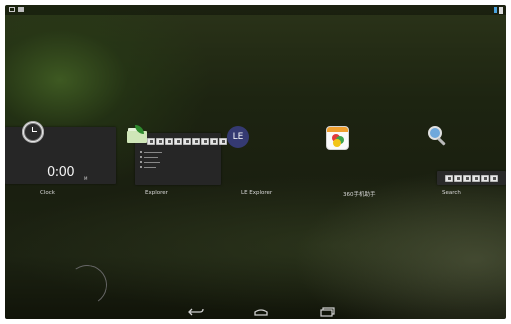 This screenshot has width=511, height=324. Describe the element at coordinates (451, 193) in the screenshot. I see `app-label: Search` at that location.